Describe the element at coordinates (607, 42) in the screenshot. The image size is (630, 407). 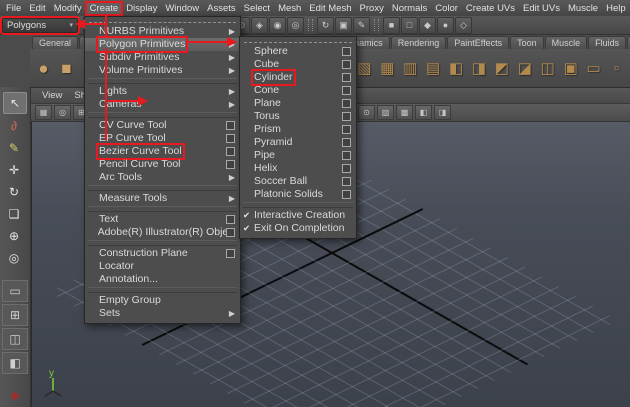
I see `tab-fluids: Fluids` at that location.